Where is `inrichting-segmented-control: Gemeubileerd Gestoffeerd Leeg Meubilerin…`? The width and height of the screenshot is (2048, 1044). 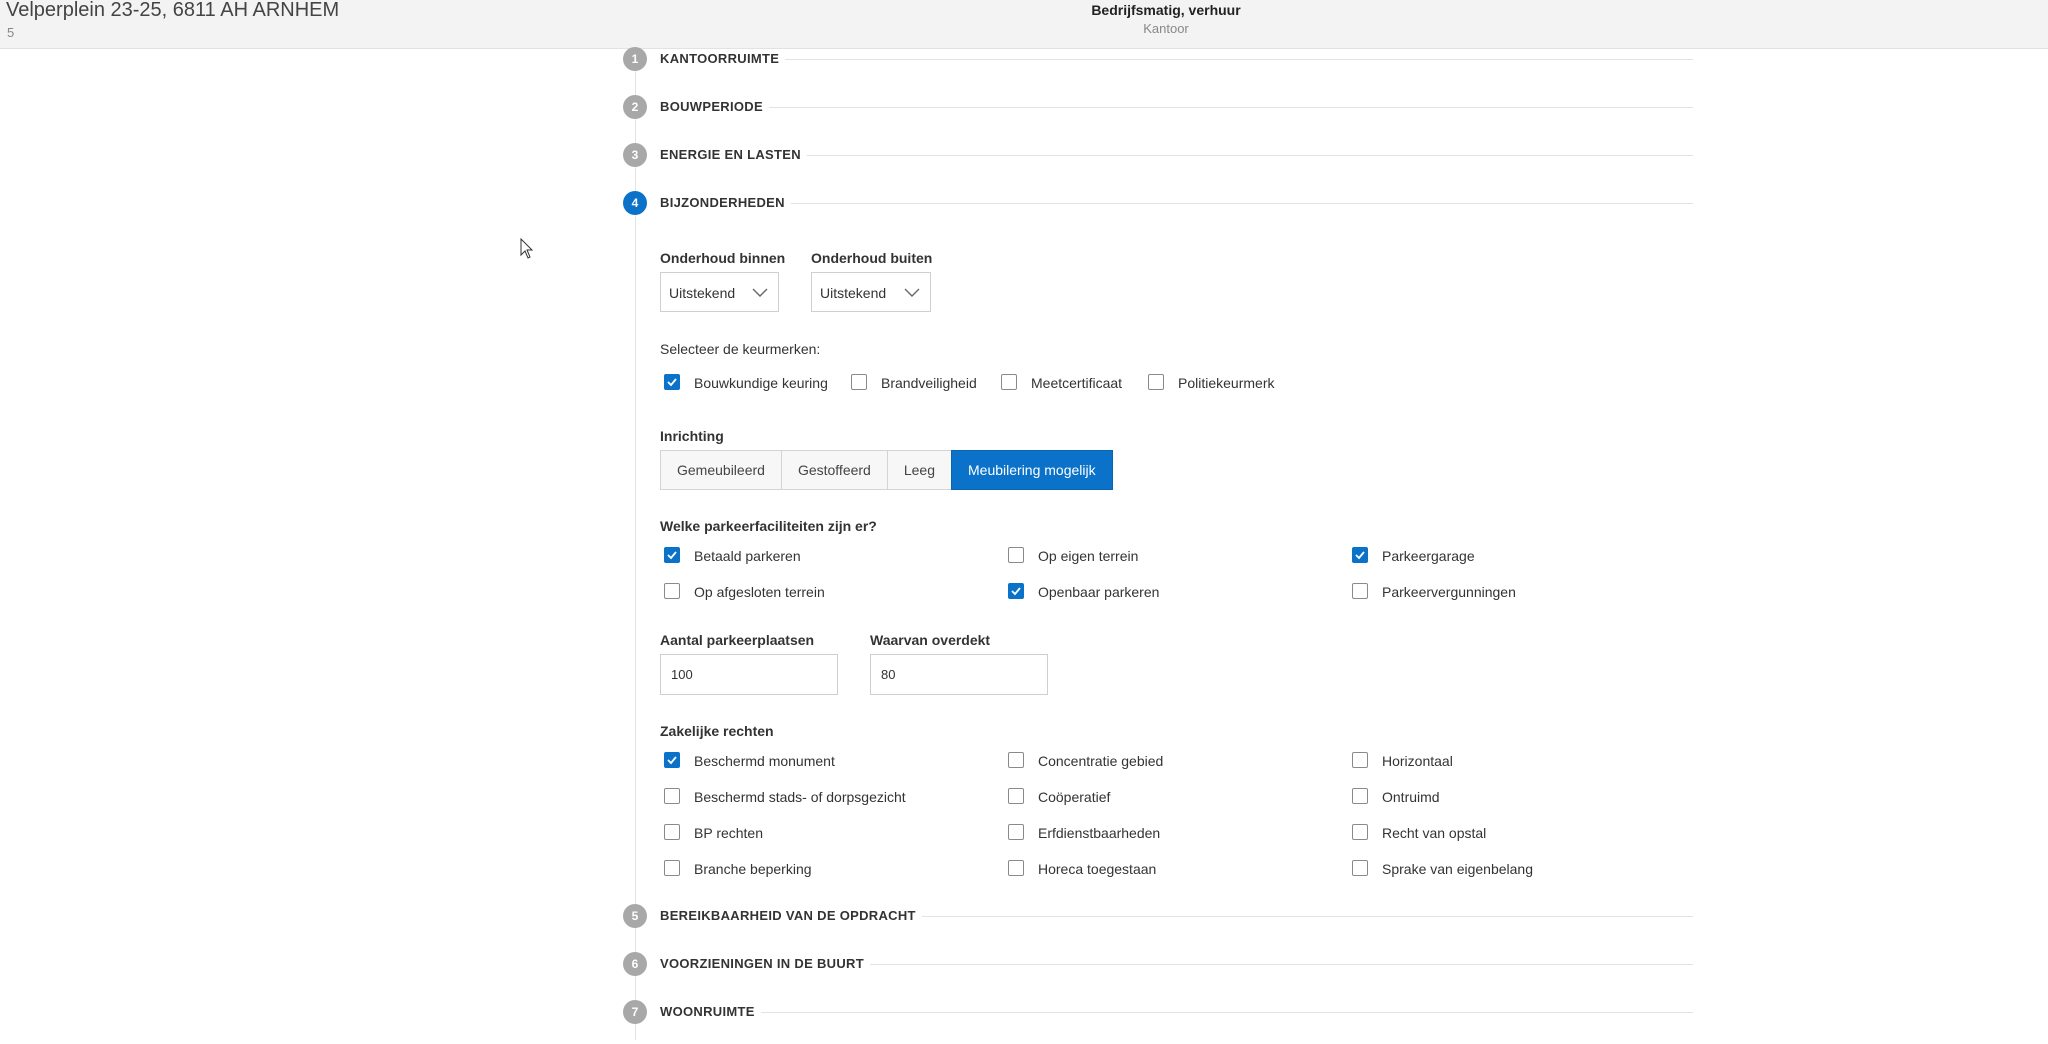 inrichting-segmented-control: Gemeubileerd Gestoffeerd Leeg Meubilerin… is located at coordinates (886, 470).